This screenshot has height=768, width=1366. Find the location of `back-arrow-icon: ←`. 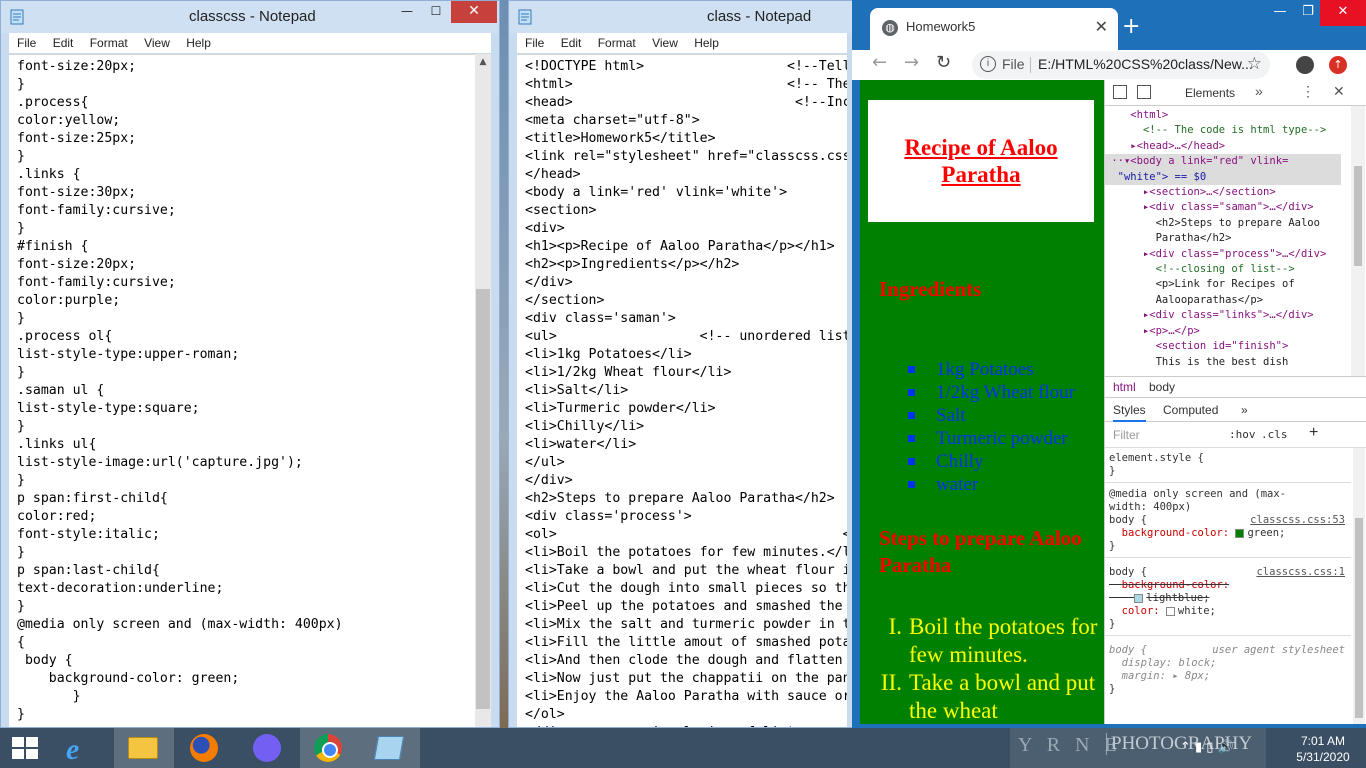

back-arrow-icon: ← is located at coordinates (879, 62).